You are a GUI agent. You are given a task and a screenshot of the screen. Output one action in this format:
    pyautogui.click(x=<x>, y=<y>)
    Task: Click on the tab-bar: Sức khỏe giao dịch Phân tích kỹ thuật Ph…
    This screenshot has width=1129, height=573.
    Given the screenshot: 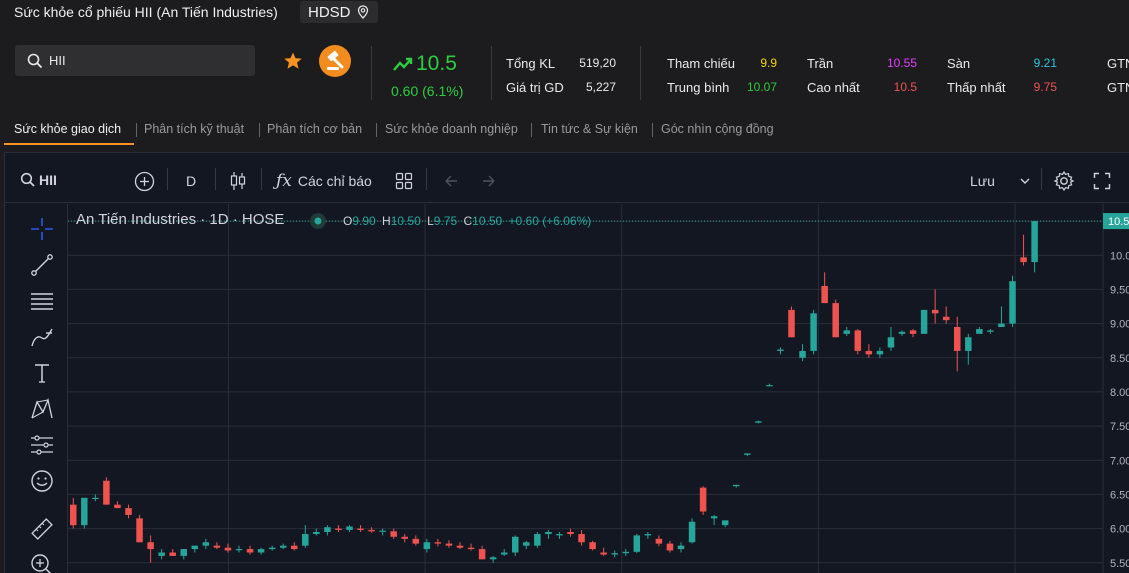 What is the action you would take?
    pyautogui.click(x=564, y=132)
    